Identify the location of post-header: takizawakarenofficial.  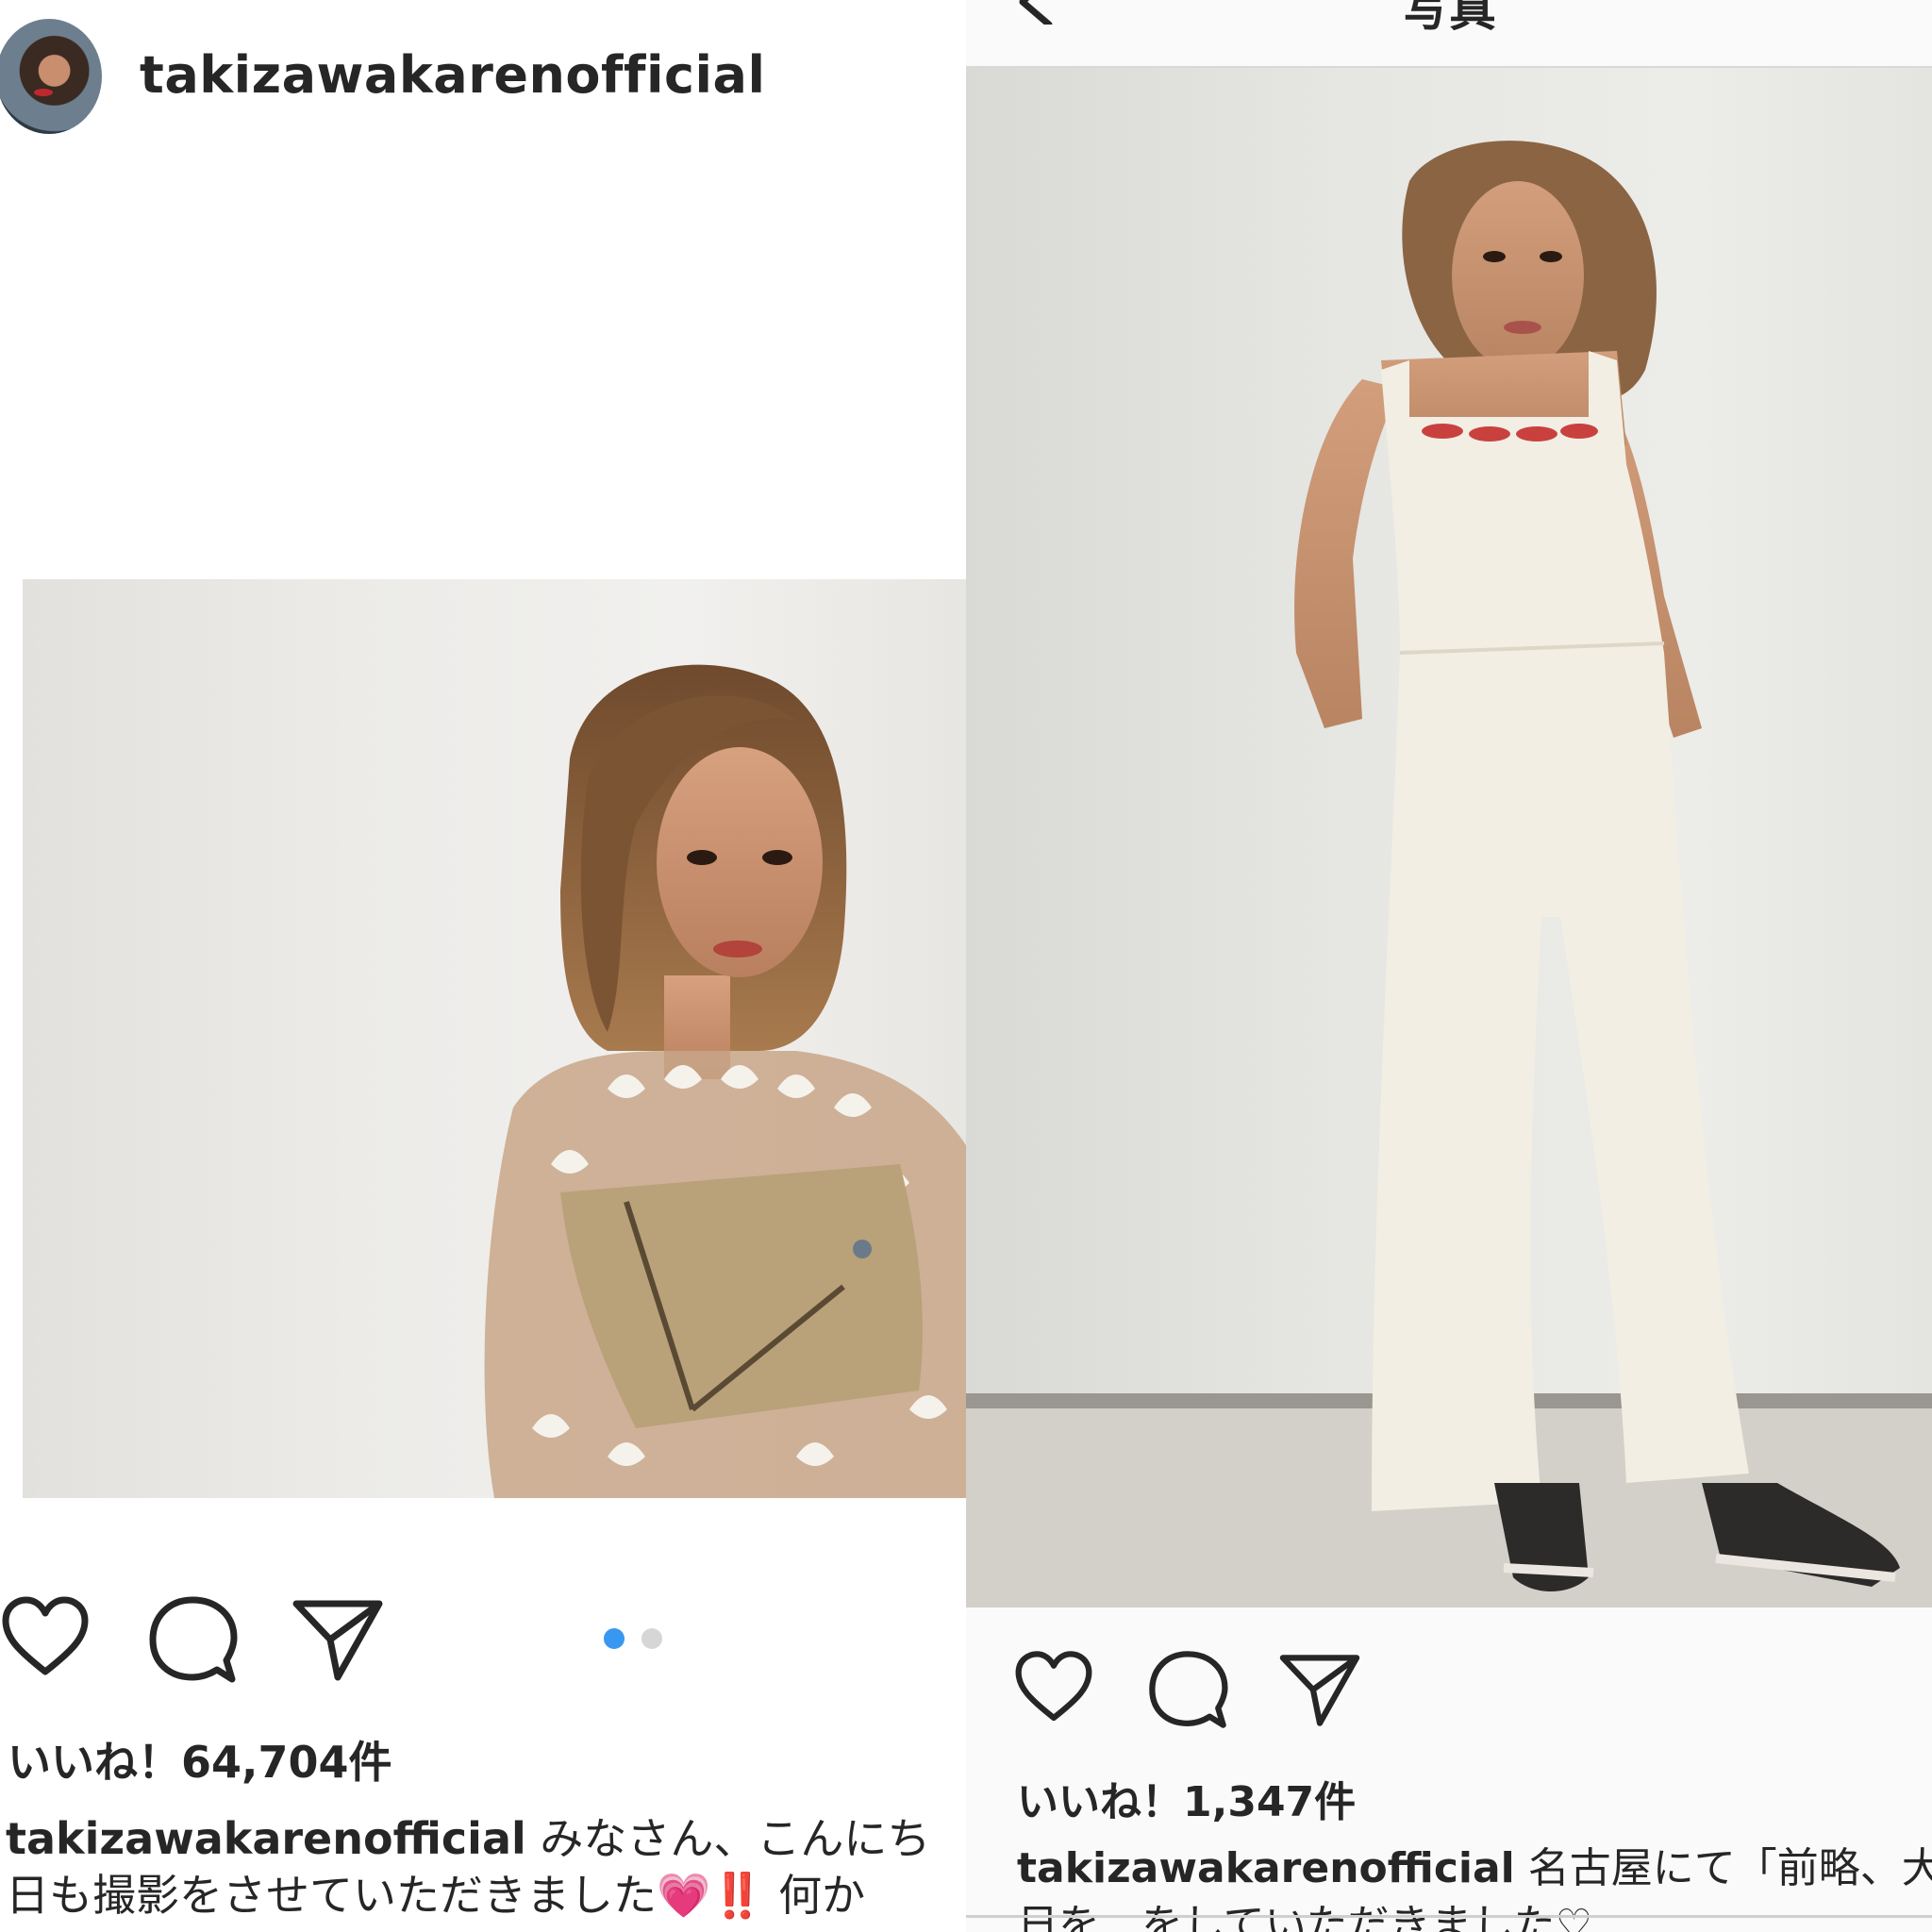
(483, 88).